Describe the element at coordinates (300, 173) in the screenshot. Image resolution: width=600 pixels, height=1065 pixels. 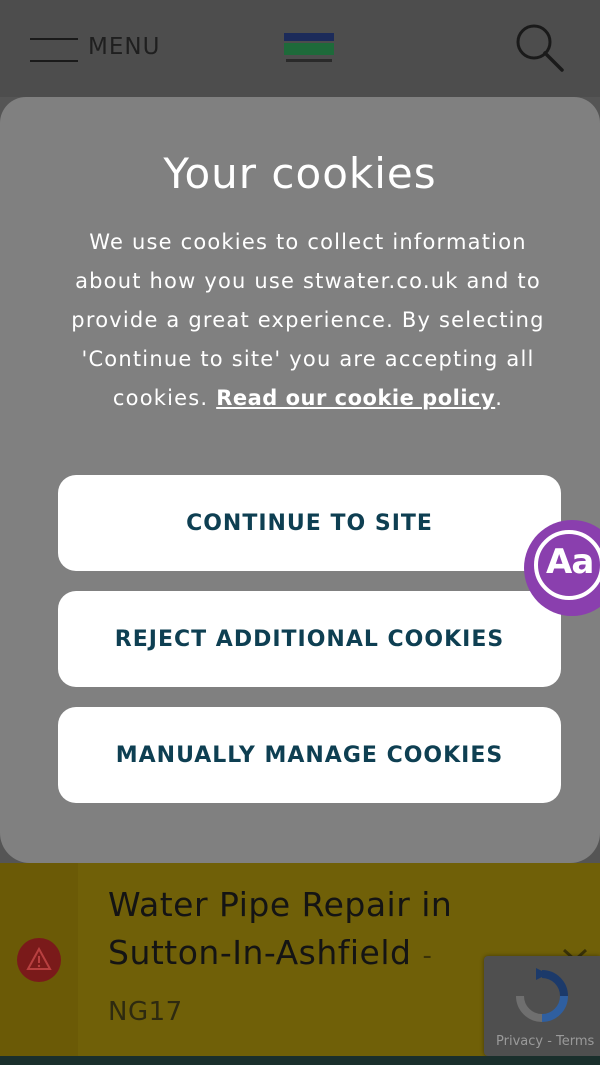
I see `cookie-dialog-title: Your cookies` at that location.